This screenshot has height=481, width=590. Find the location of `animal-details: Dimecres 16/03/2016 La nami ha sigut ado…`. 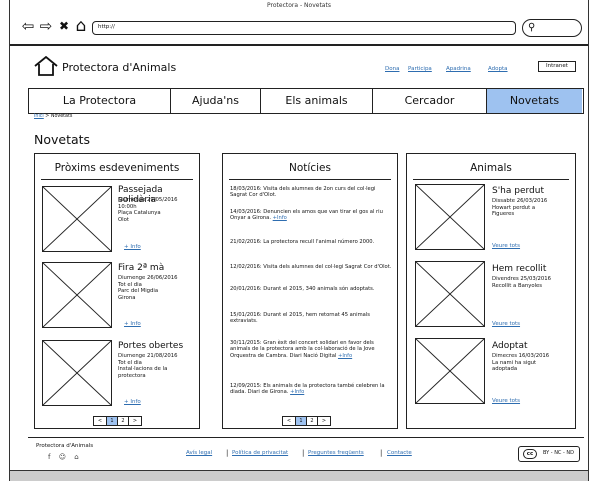

animal-details: Dimecres 16/03/2016 La nami ha sigut ado… is located at coordinates (521, 363).